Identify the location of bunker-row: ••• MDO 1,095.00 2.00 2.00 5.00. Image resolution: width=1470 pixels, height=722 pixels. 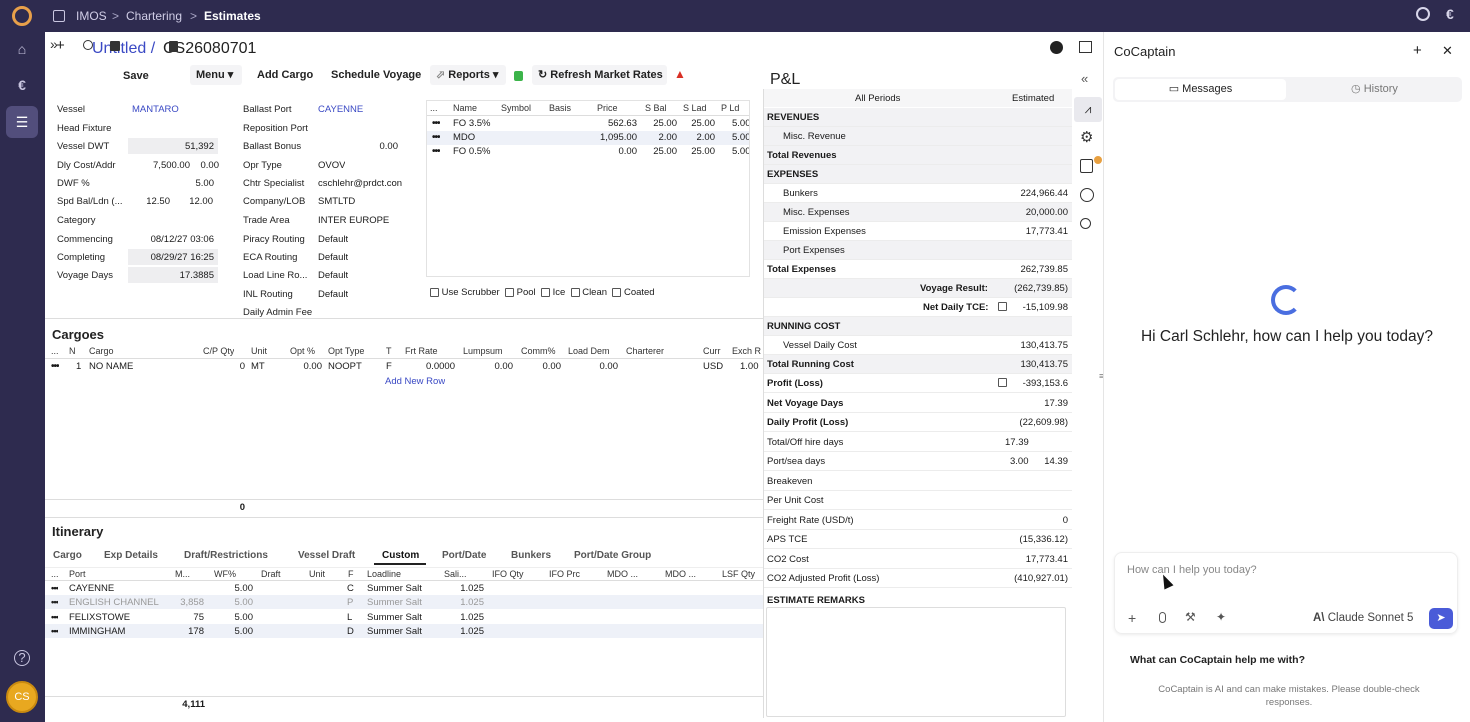
(588, 138).